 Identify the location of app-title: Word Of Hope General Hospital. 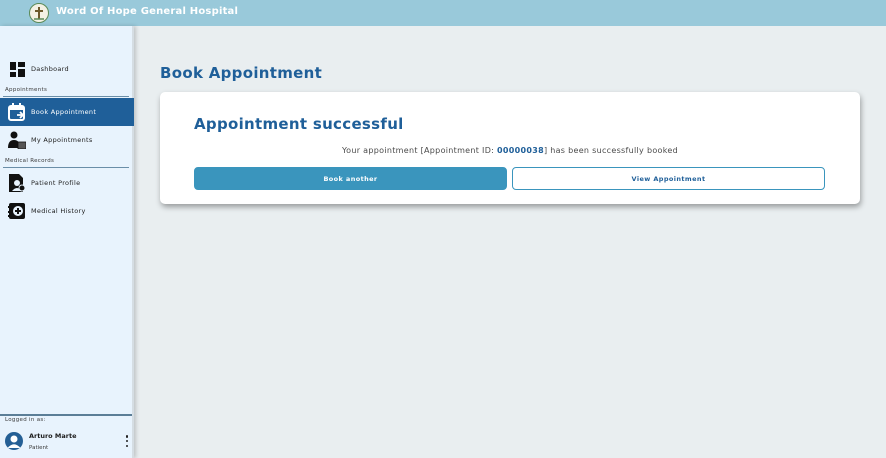
(147, 11).